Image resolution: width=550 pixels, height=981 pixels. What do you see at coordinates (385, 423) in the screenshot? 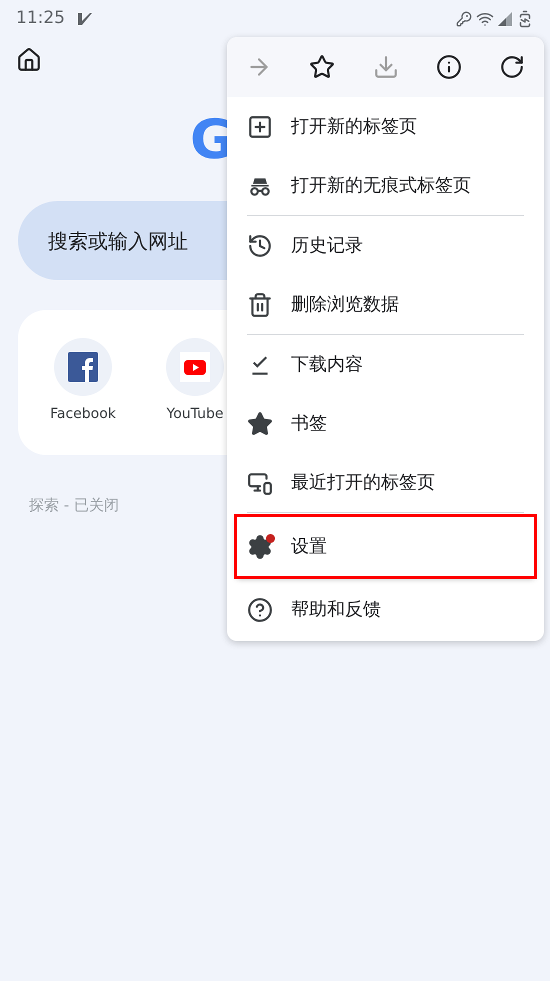
I see `menu-item: 书签` at bounding box center [385, 423].